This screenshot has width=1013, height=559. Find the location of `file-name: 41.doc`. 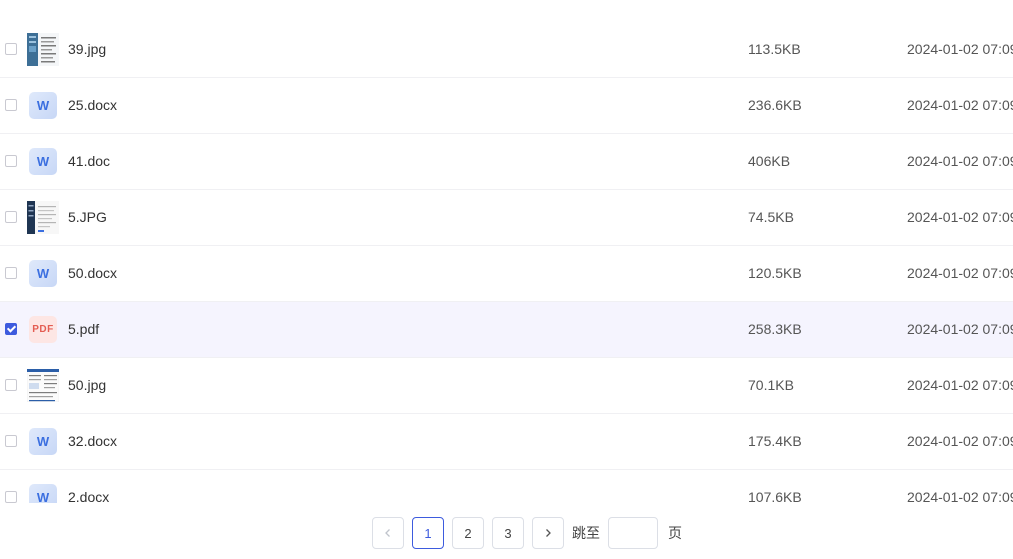

file-name: 41.doc is located at coordinates (89, 161).